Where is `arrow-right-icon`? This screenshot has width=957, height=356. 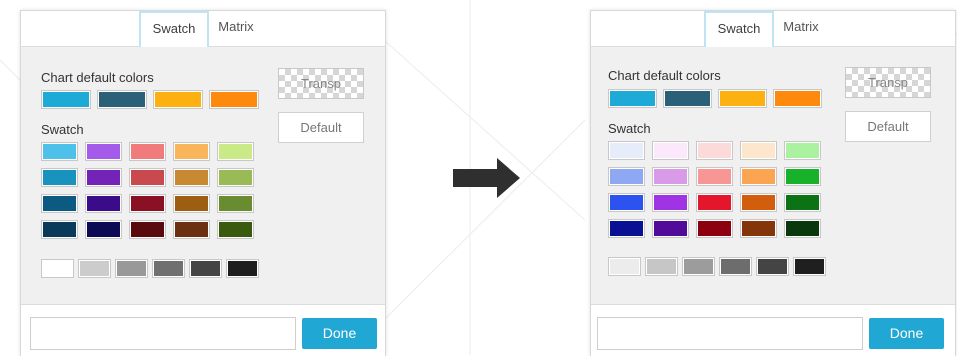
arrow-right-icon is located at coordinates (486, 178).